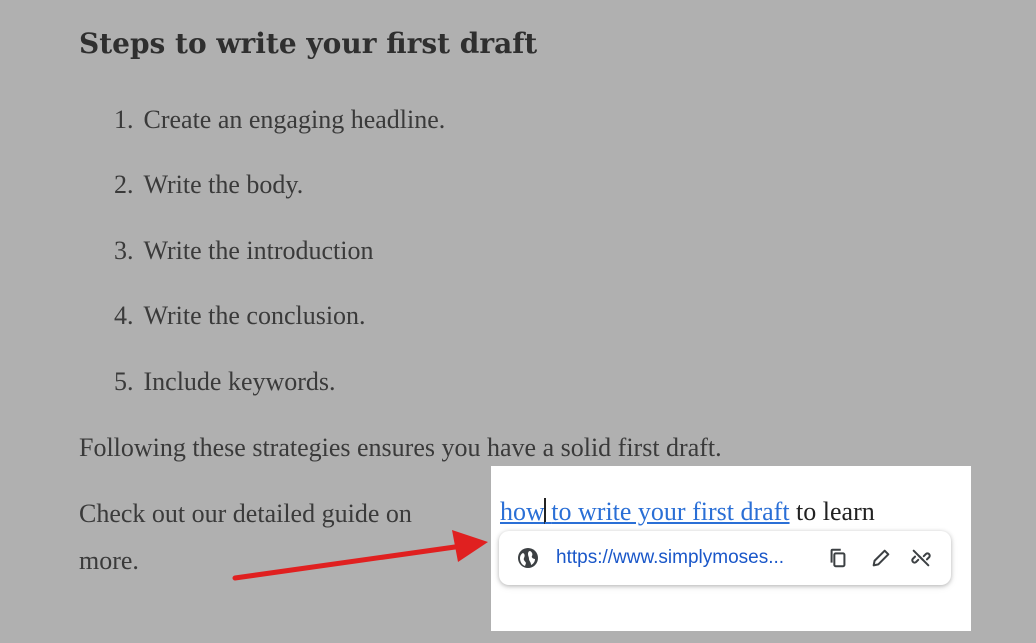 This screenshot has height=643, width=1036. I want to click on list-number: 5., so click(124, 381).